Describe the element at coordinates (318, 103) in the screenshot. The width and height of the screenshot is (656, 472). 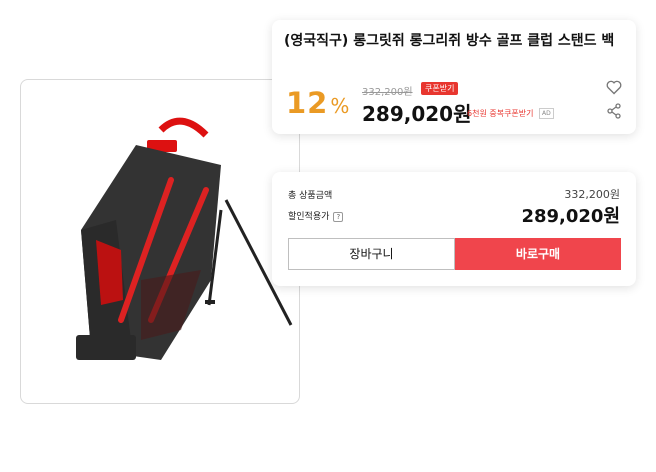
I see `discount-rate: 12%` at that location.